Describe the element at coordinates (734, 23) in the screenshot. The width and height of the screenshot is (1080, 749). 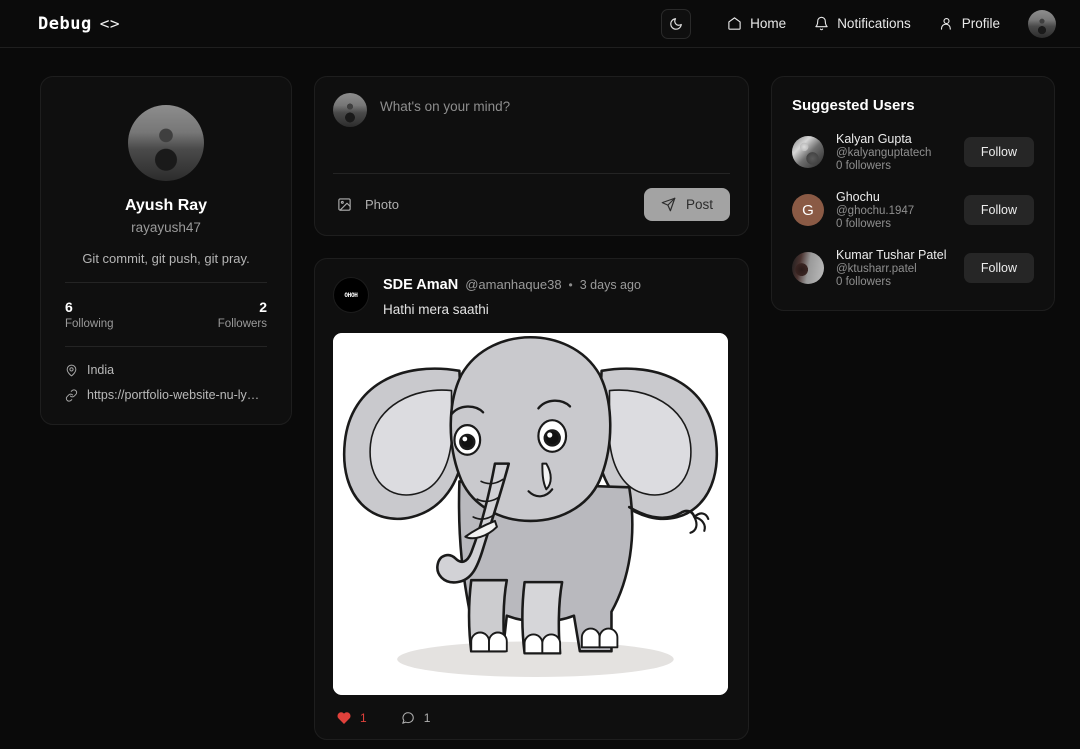
I see `home-icon` at that location.